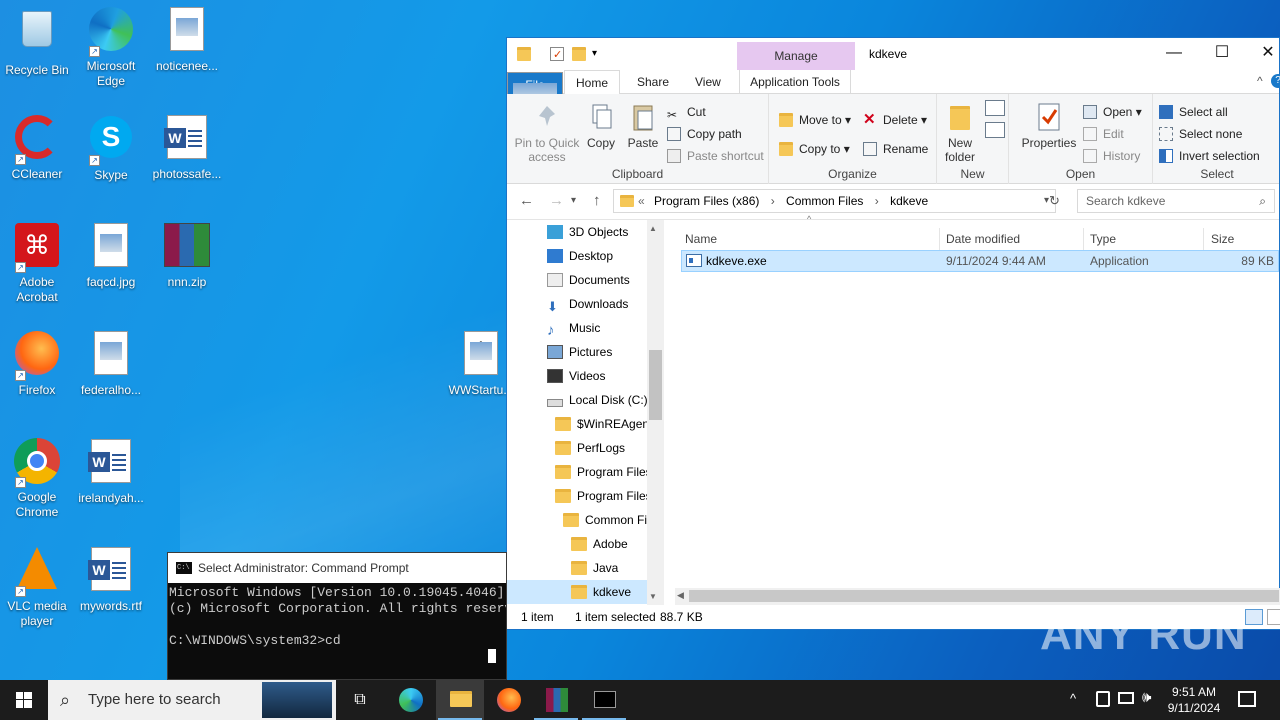 The width and height of the screenshot is (1280, 720). What do you see at coordinates (1209, 156) in the screenshot?
I see `invert-selection-button: Invert selection` at bounding box center [1209, 156].